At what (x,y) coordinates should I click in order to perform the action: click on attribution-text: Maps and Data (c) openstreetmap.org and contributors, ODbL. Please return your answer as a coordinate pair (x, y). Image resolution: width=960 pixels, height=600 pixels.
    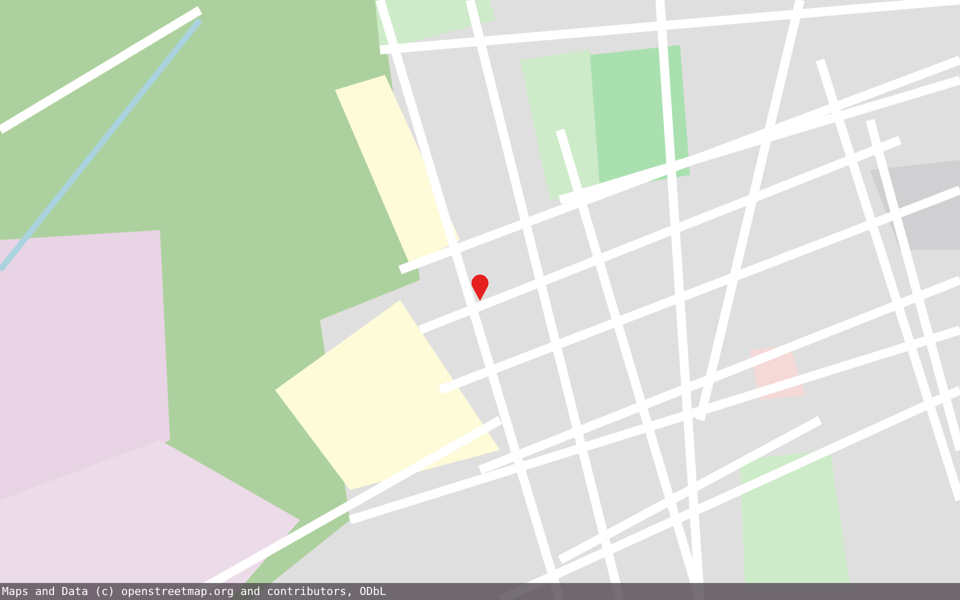
    Looking at the image, I should click on (193, 591).